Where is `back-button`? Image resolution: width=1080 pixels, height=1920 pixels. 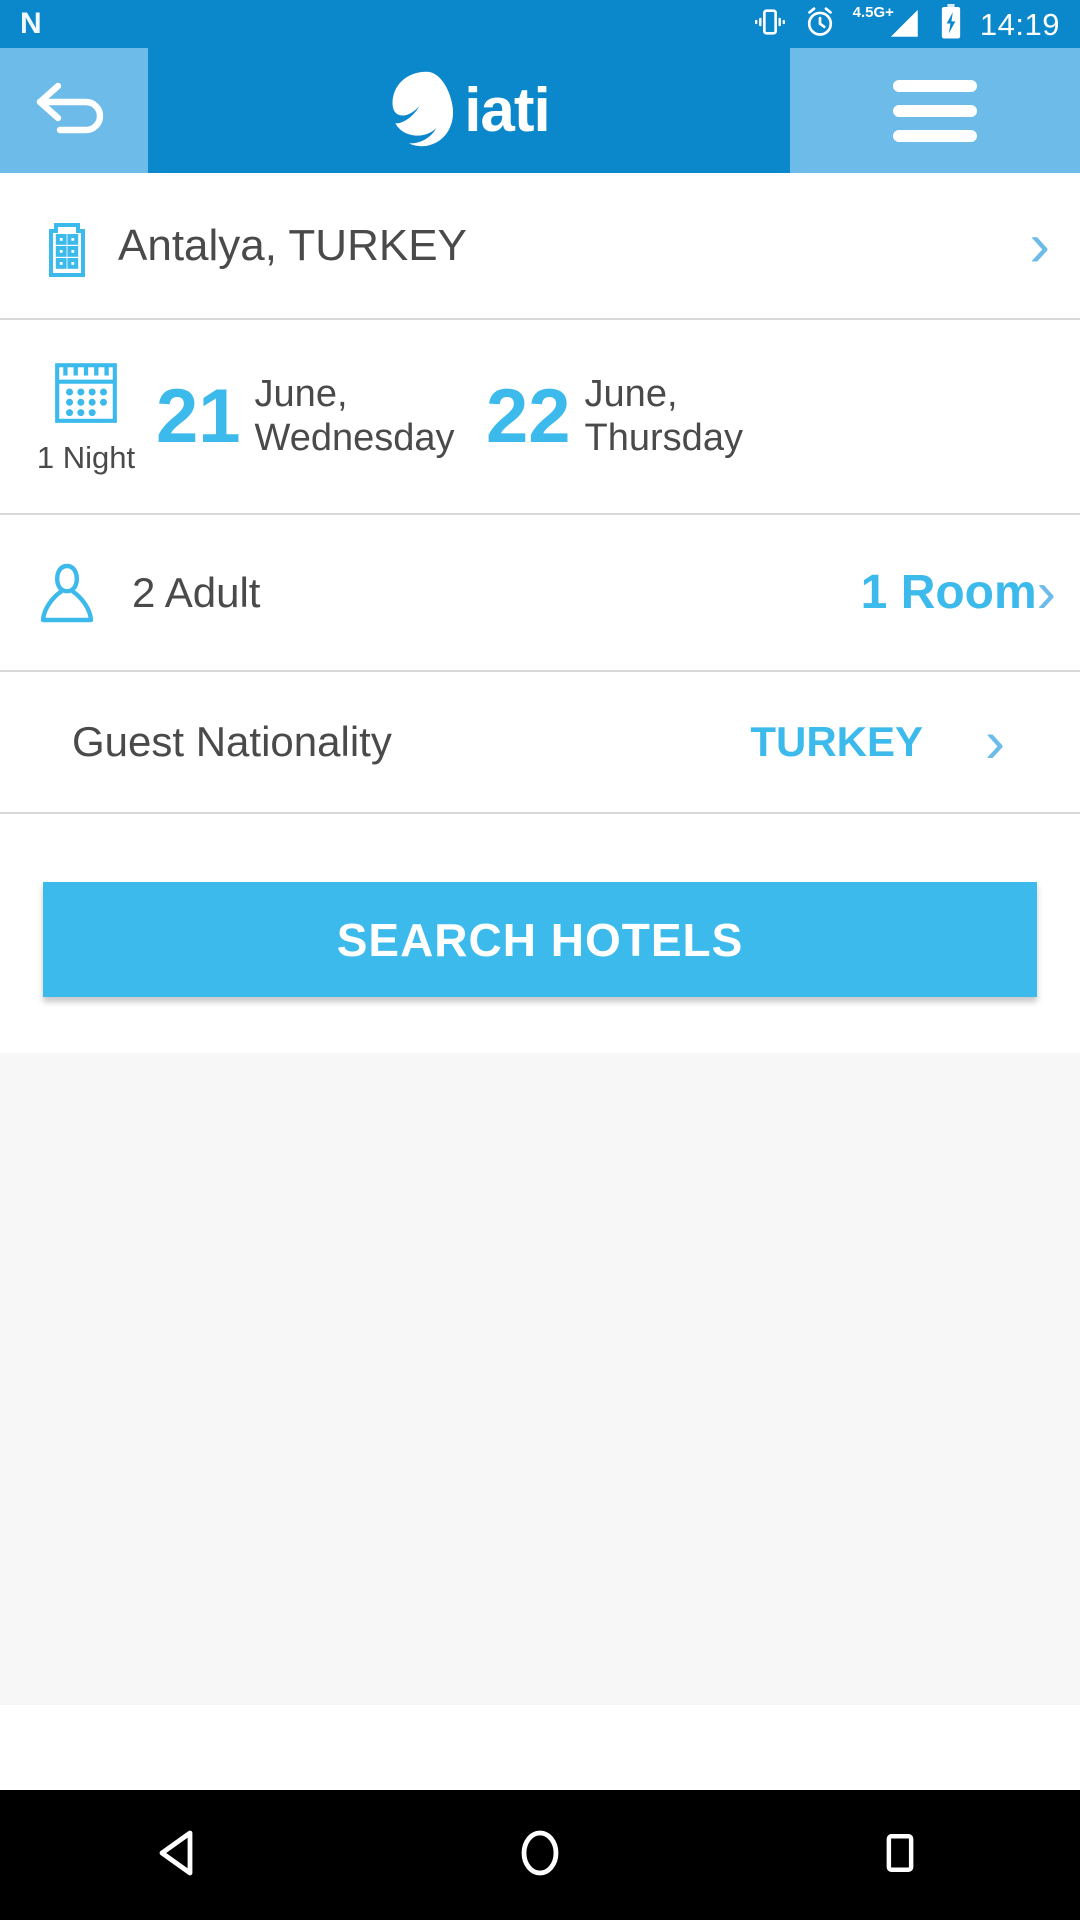 back-button is located at coordinates (74, 110).